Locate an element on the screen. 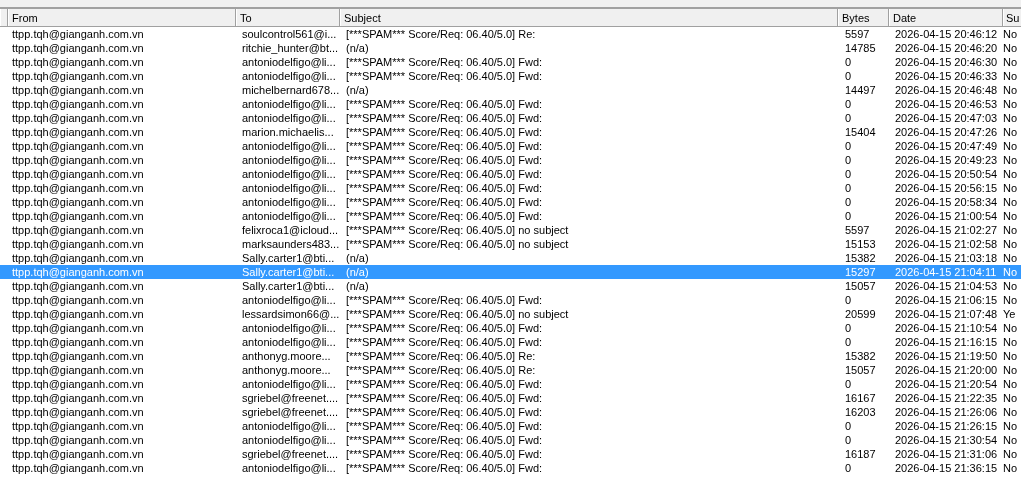 This screenshot has height=485, width=1021. email-row: ttpp.tqh@gianganh.com.vn lessardsimon66@... [***SPAM*** Score/Req: 06.40/5.0] no subject 20599 2026-04-15 21:07:48 Ye is located at coordinates (510, 314).